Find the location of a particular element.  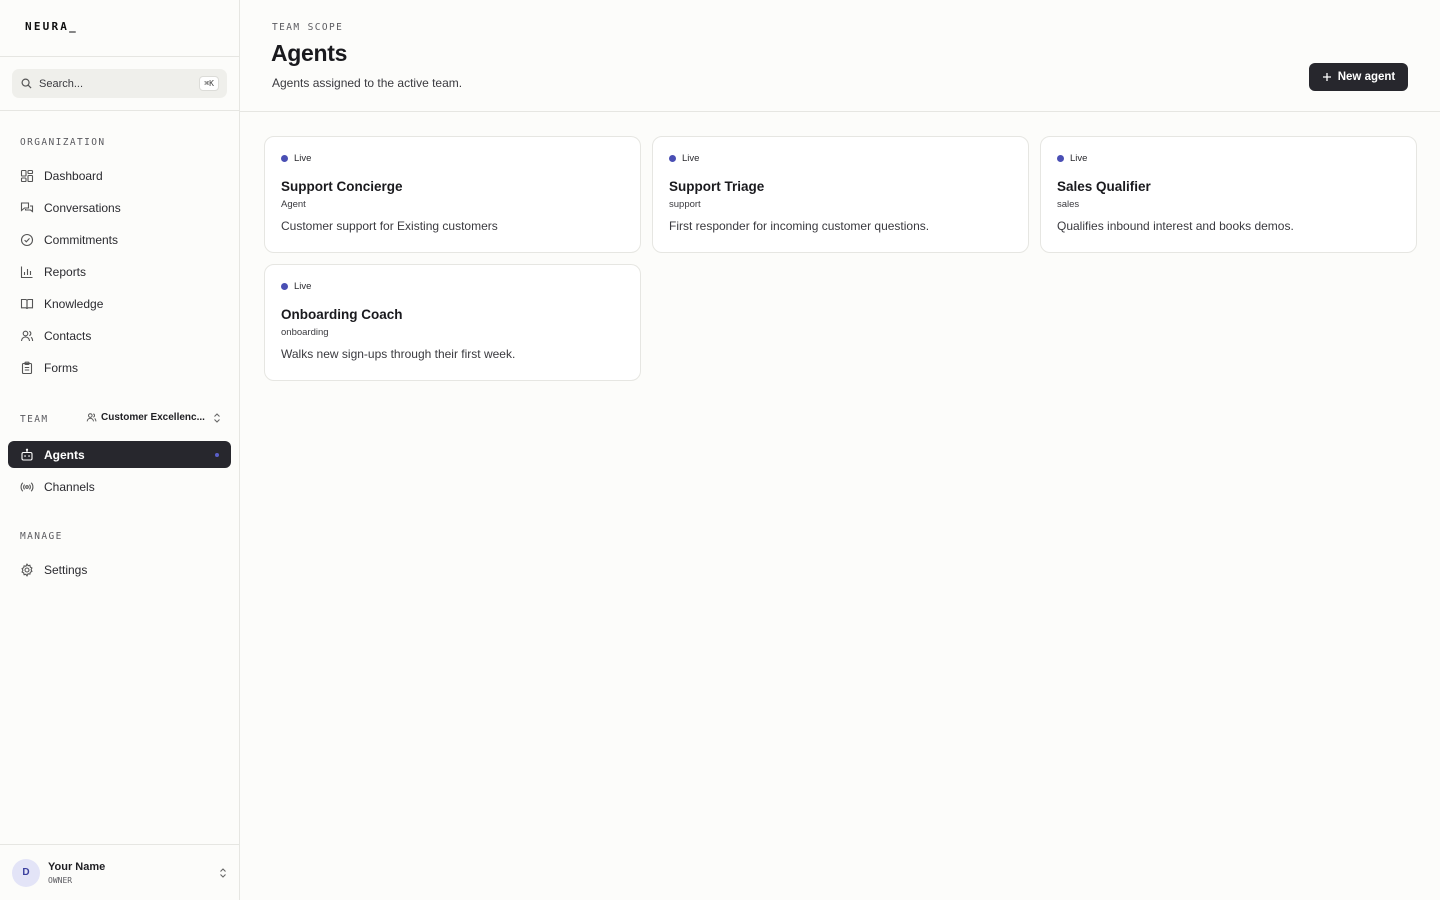

new-agent-label: New agent is located at coordinates (1366, 77).